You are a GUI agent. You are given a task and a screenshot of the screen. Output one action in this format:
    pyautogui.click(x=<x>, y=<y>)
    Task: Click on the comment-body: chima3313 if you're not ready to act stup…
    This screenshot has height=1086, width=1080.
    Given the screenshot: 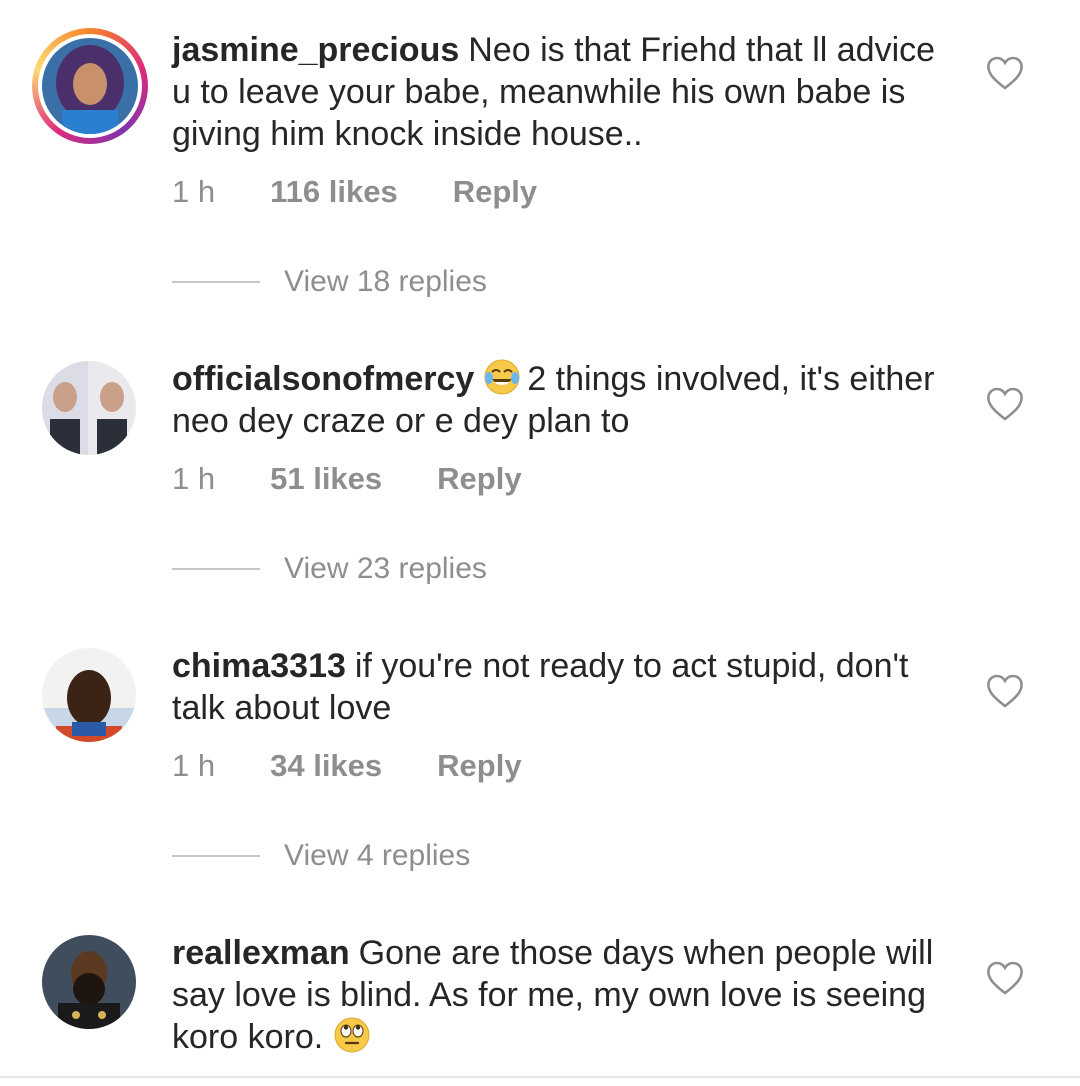 What is the action you would take?
    pyautogui.click(x=567, y=687)
    